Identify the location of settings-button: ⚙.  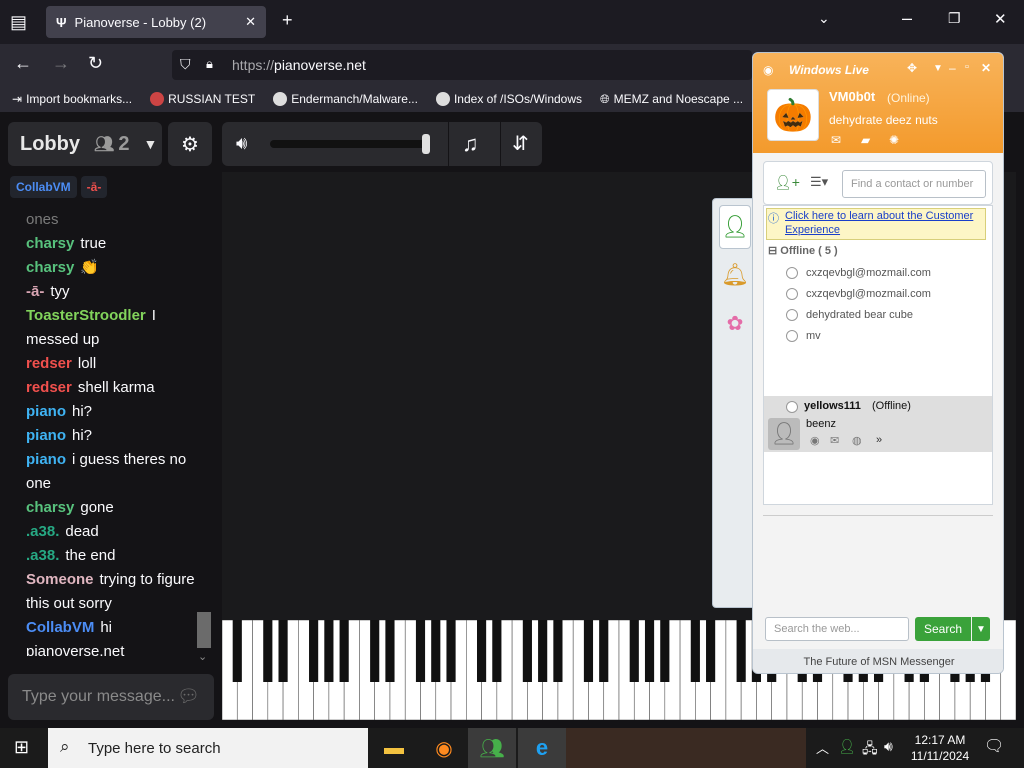
(190, 144).